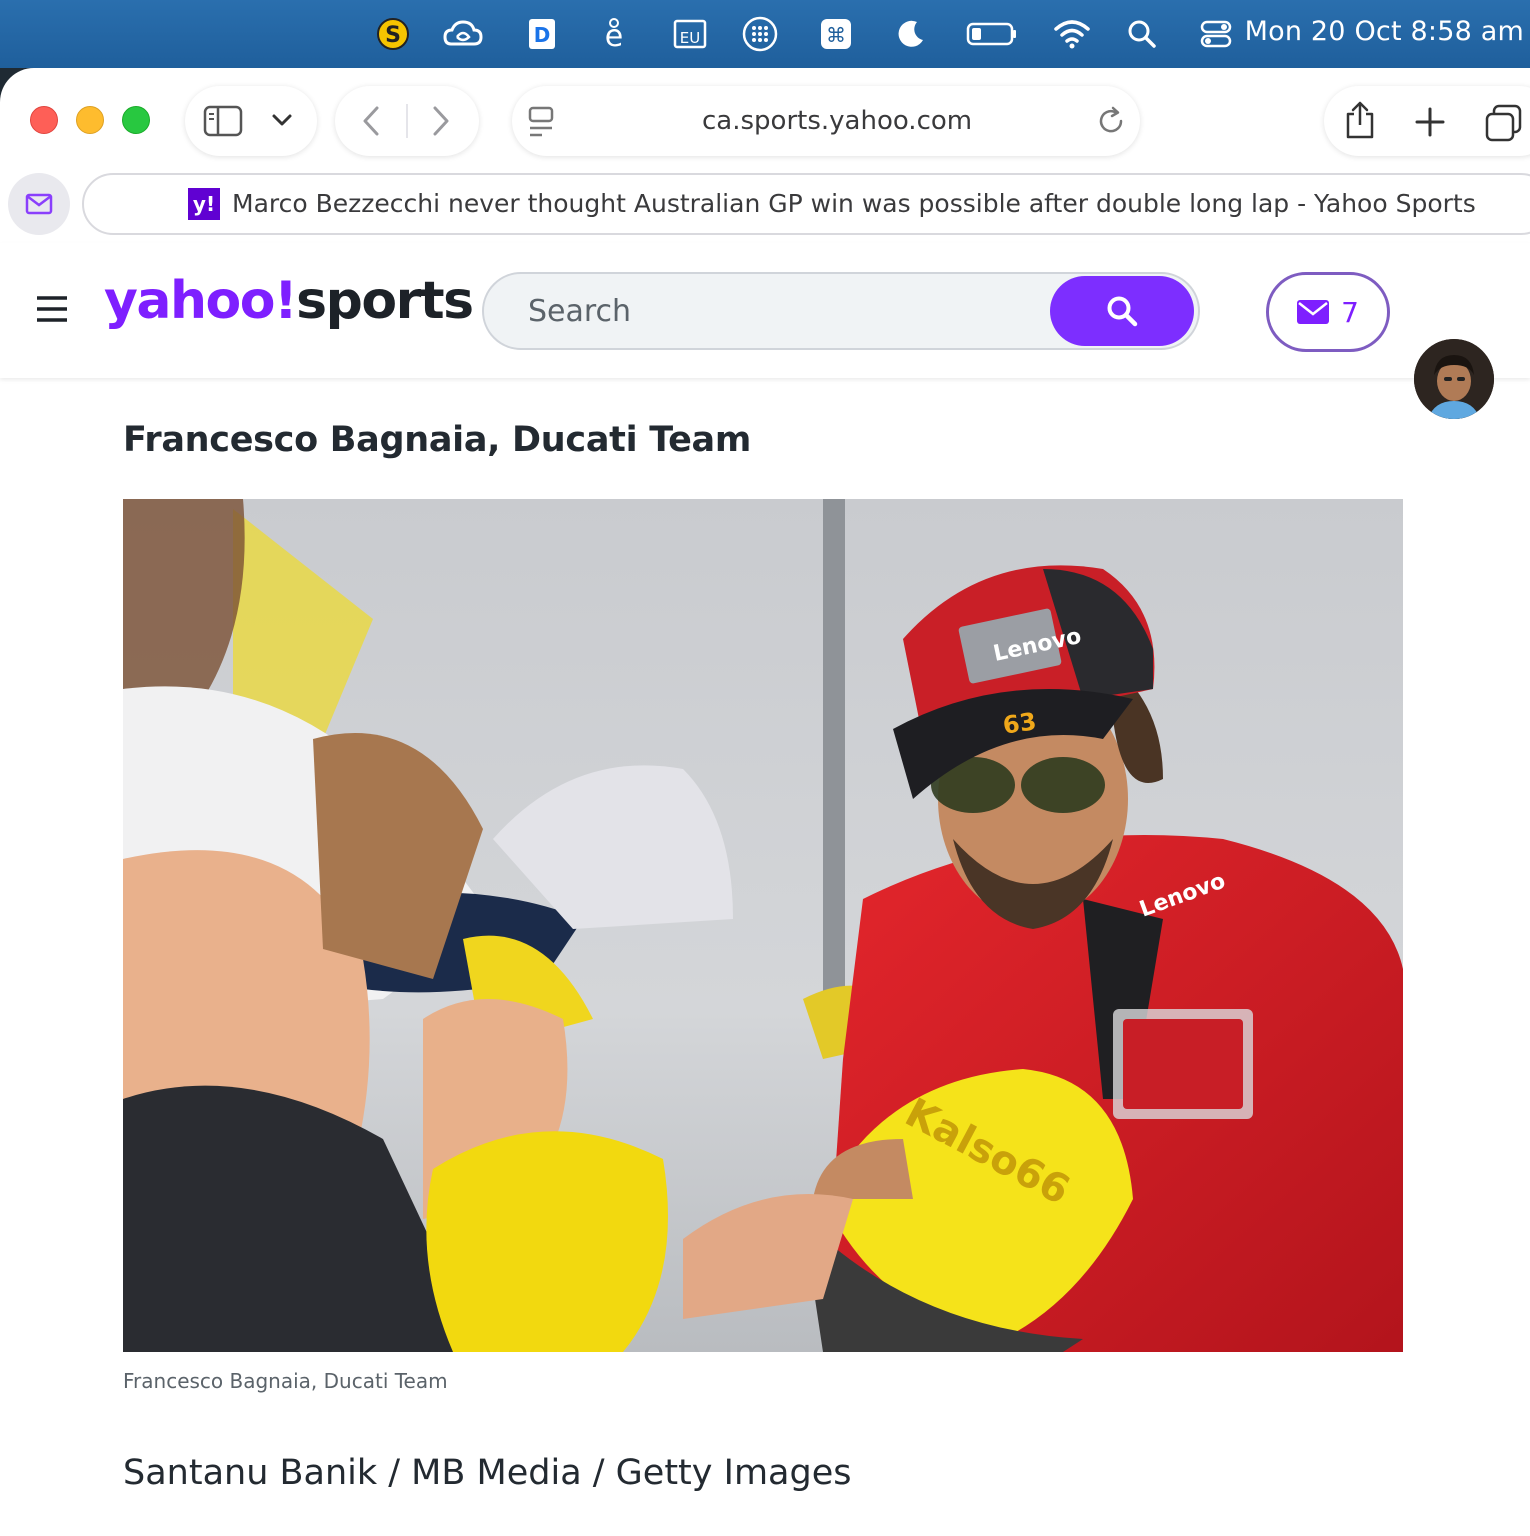 Image resolution: width=1530 pixels, height=1536 pixels. I want to click on browser-toolbar: ca.sports.yahoo.com, so click(765, 118).